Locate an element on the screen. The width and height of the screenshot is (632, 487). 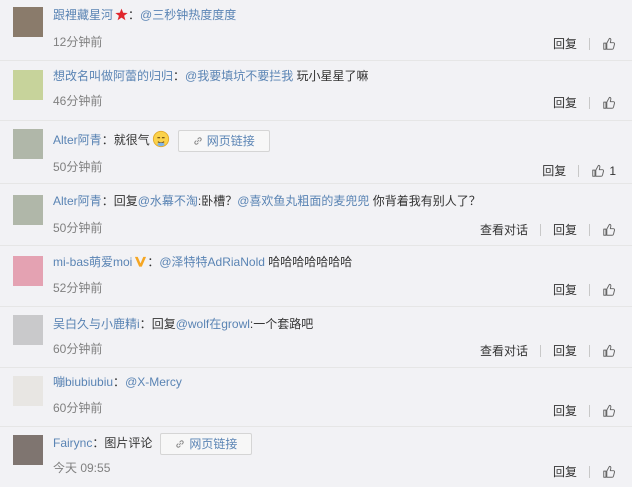
comment-text: :一个套路吧 is located at coordinates (281, 324).